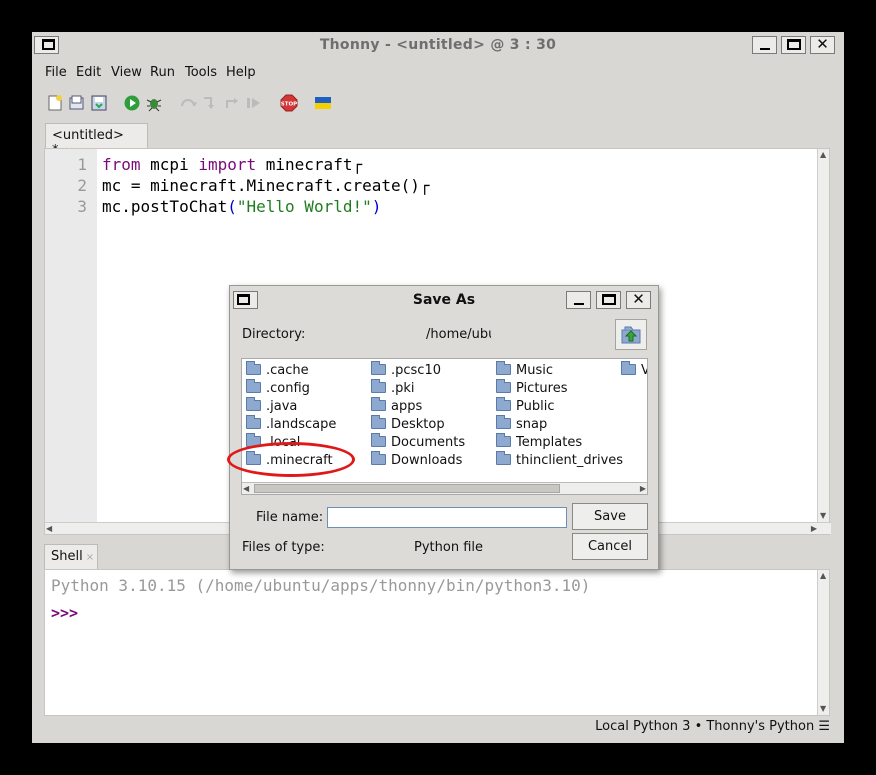 The width and height of the screenshot is (876, 775). What do you see at coordinates (418, 441) in the screenshot?
I see `list-item: Documents` at bounding box center [418, 441].